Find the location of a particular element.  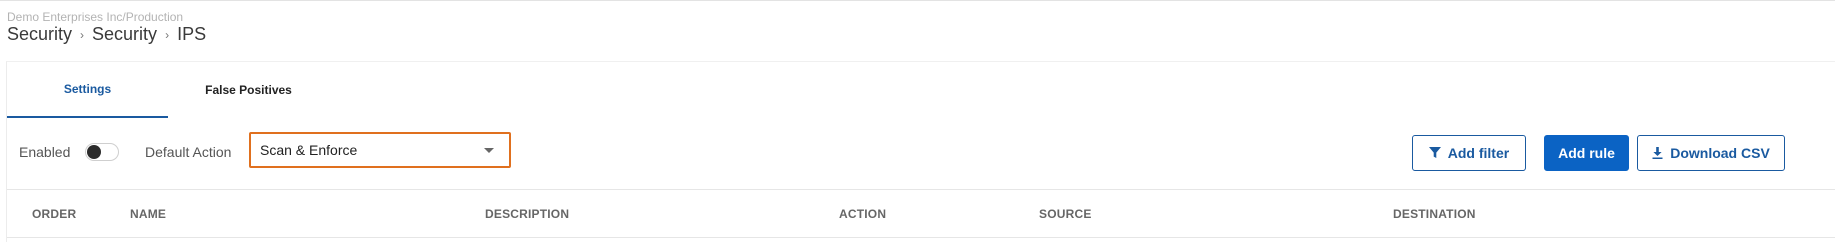

enabled-label: Enabled is located at coordinates (45, 152).